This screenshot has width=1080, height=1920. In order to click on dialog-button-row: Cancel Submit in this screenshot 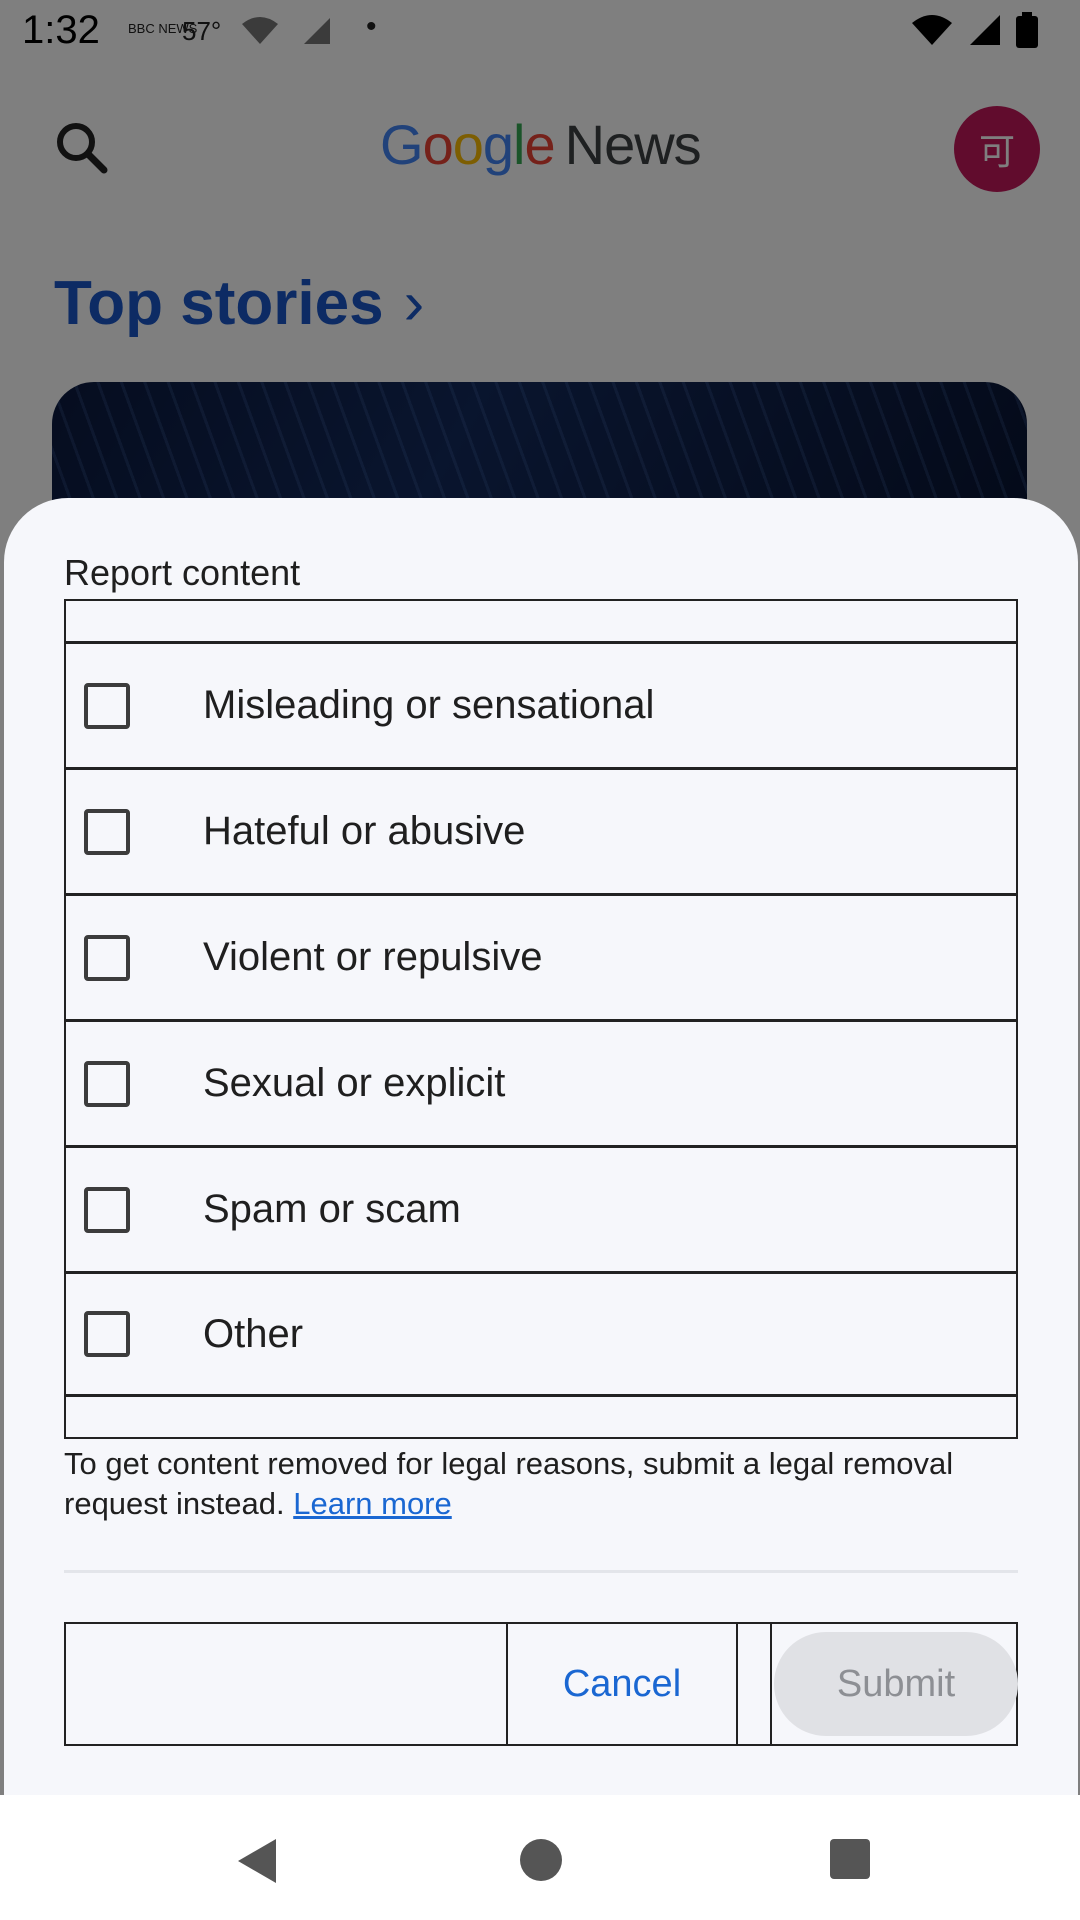, I will do `click(541, 1684)`.